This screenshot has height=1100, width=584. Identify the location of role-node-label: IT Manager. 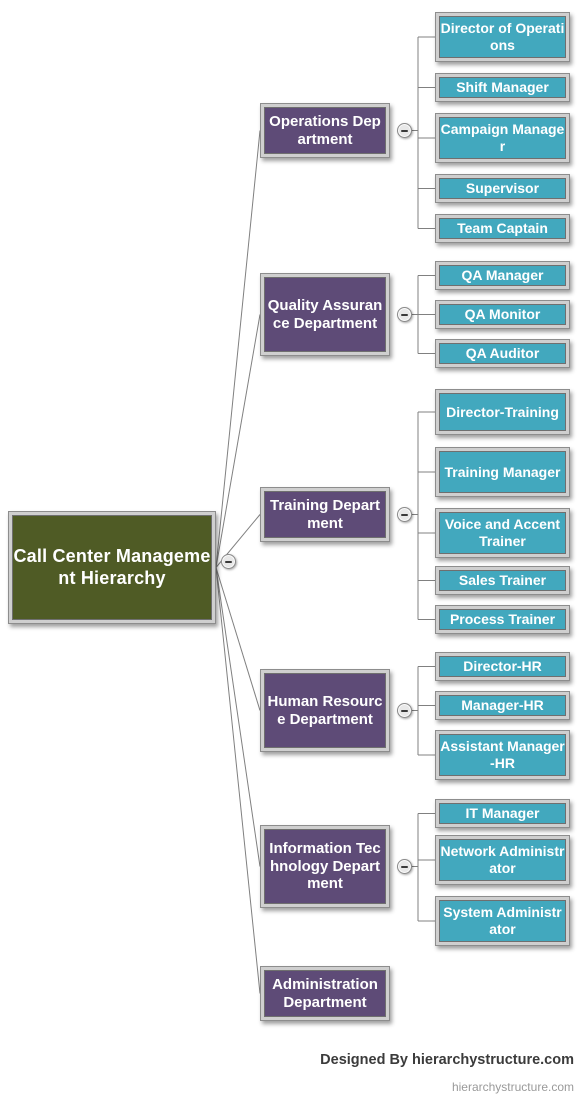
(502, 813).